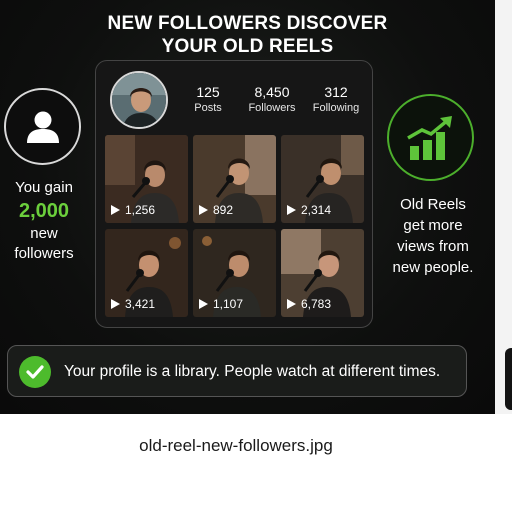 The height and width of the screenshot is (512, 512). Describe the element at coordinates (247, 23) in the screenshot. I see `headline-line-1: NEW FOLLOWERS DISCOVER` at that location.